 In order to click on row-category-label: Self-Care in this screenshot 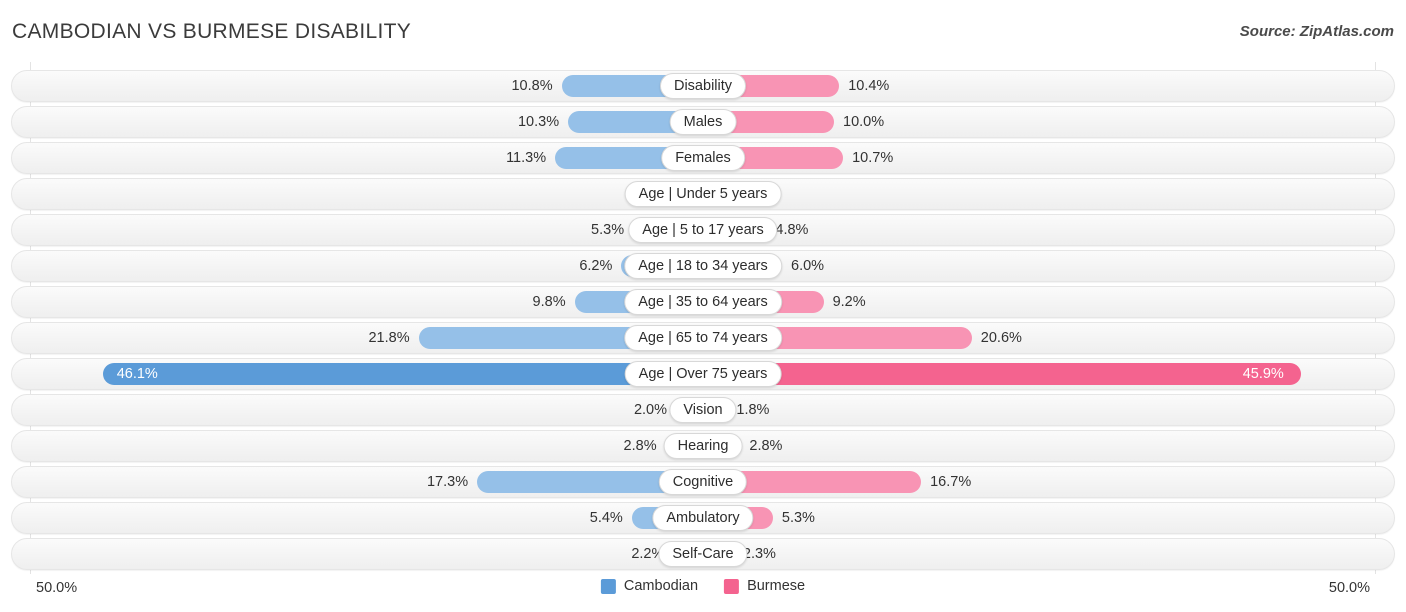, I will do `click(703, 554)`.